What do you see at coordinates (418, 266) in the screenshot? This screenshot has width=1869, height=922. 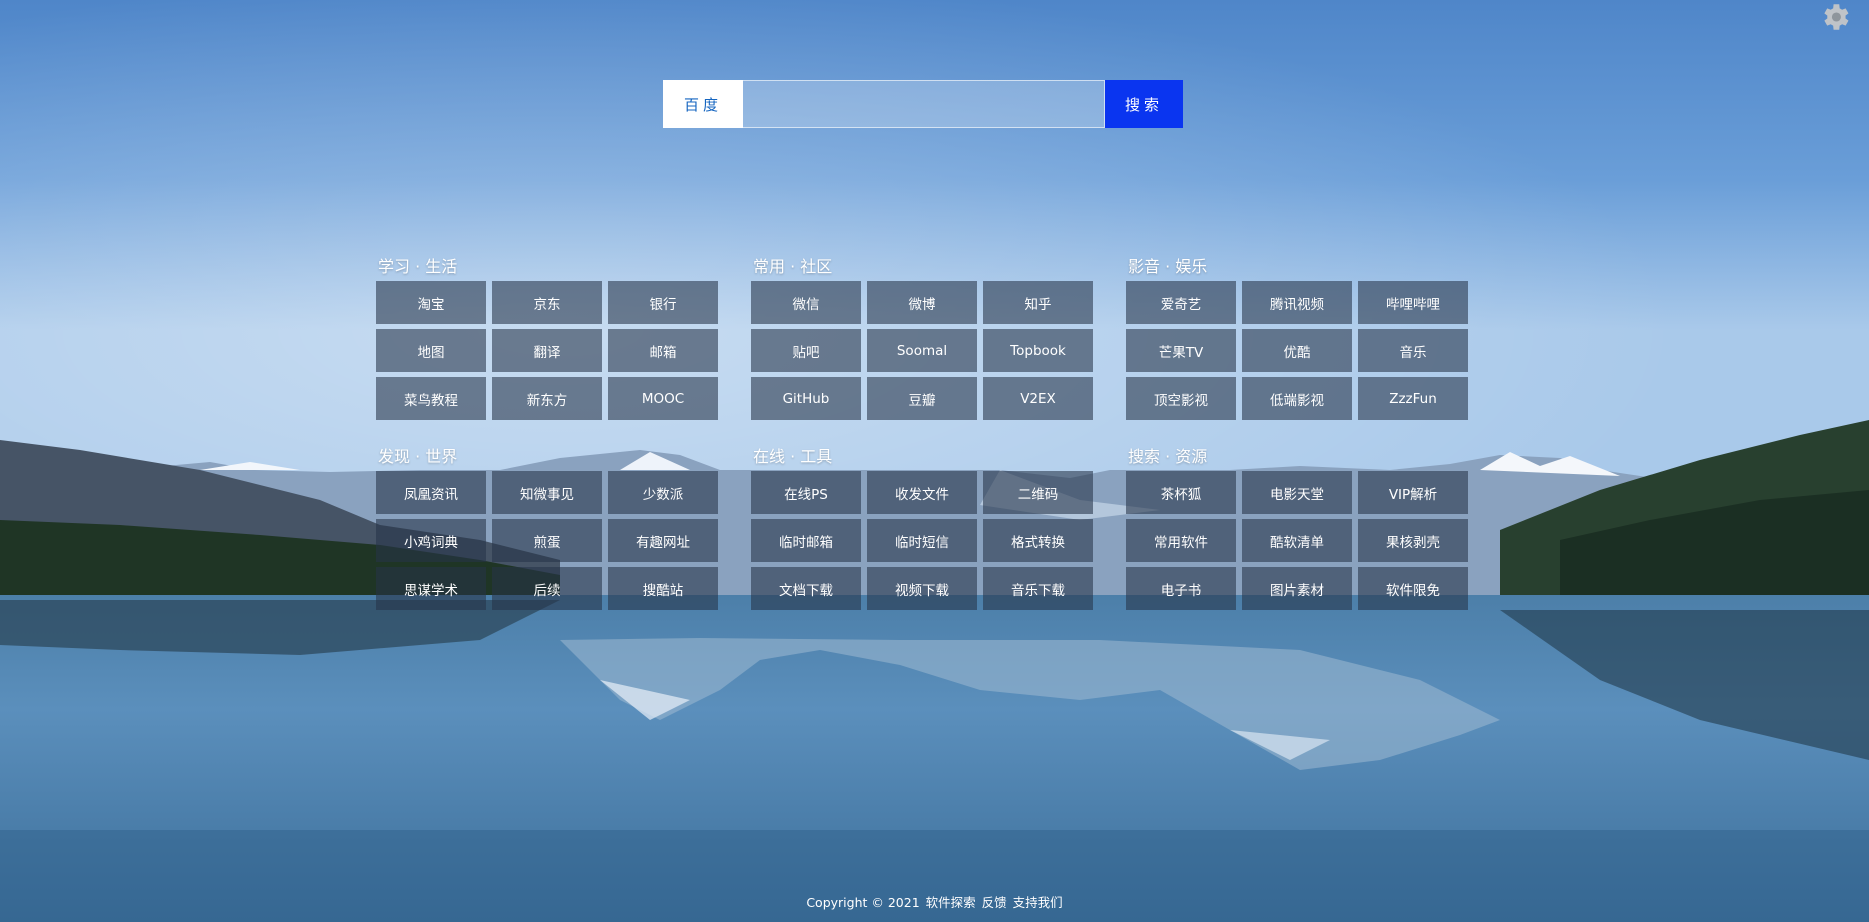 I see `group-title: 学习 · 生活` at bounding box center [418, 266].